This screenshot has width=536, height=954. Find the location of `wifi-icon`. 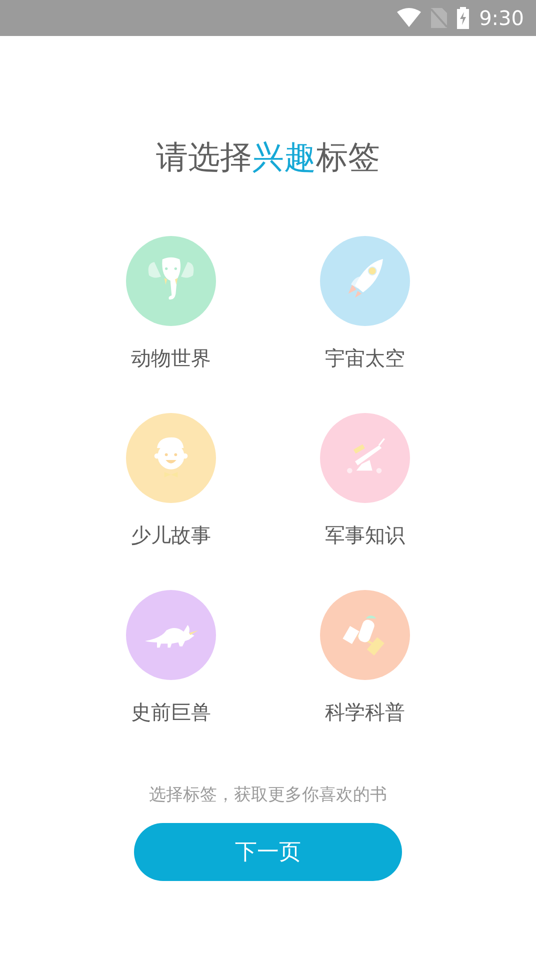

wifi-icon is located at coordinates (409, 18).